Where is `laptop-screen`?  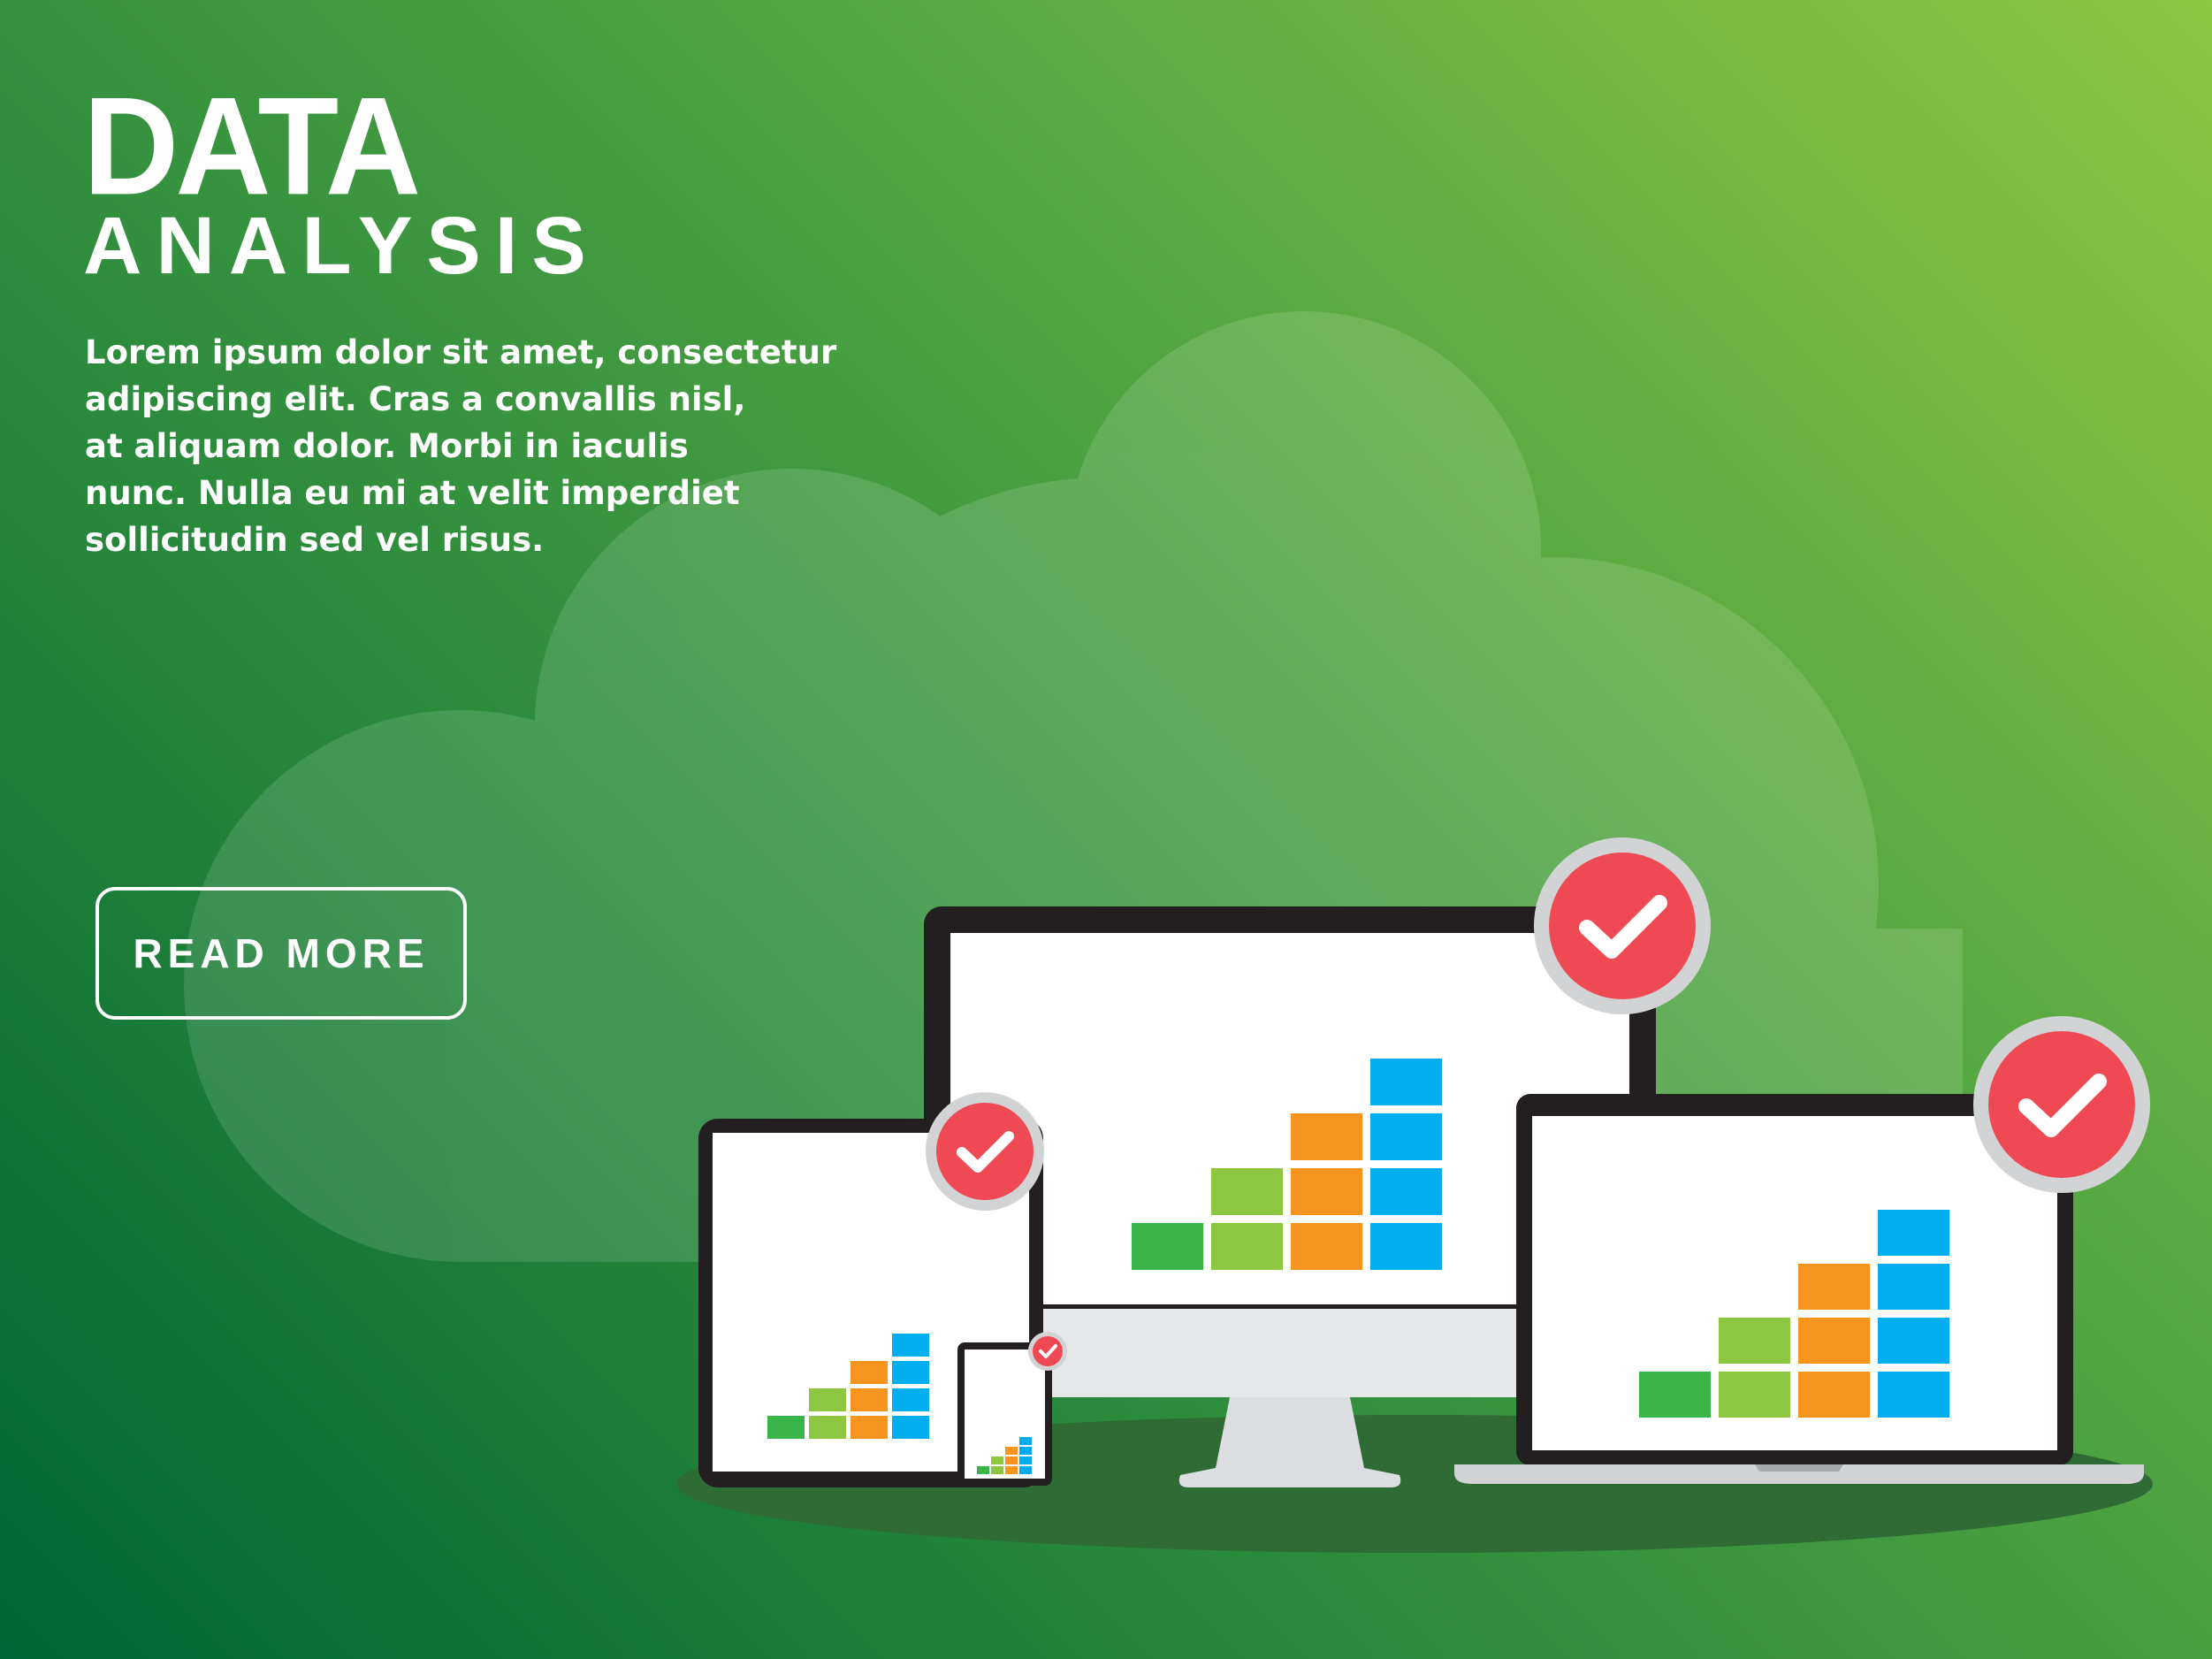
laptop-screen is located at coordinates (1794, 1283).